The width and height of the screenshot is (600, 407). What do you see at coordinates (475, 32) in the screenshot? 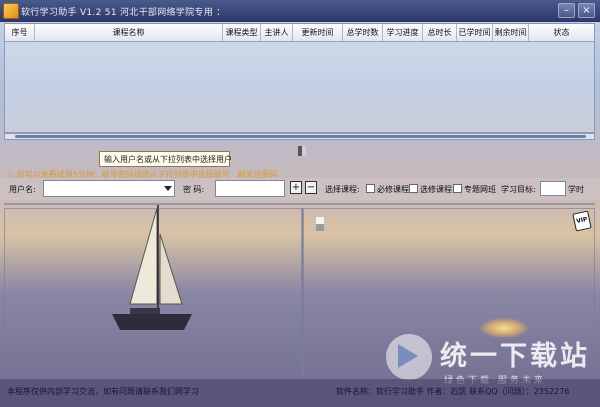
I see `col-header-studied-time: 已学时间` at bounding box center [475, 32].